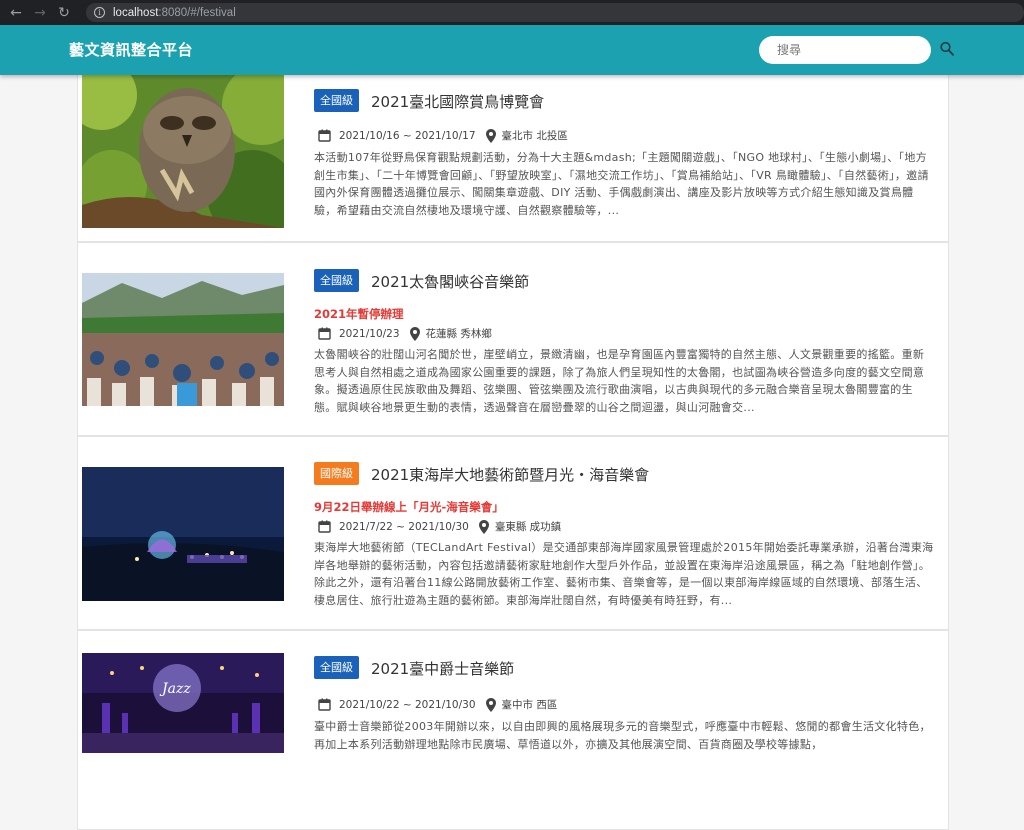  Describe the element at coordinates (528, 527) in the screenshot. I see `event-location: 臺東縣 成功鎮` at that location.